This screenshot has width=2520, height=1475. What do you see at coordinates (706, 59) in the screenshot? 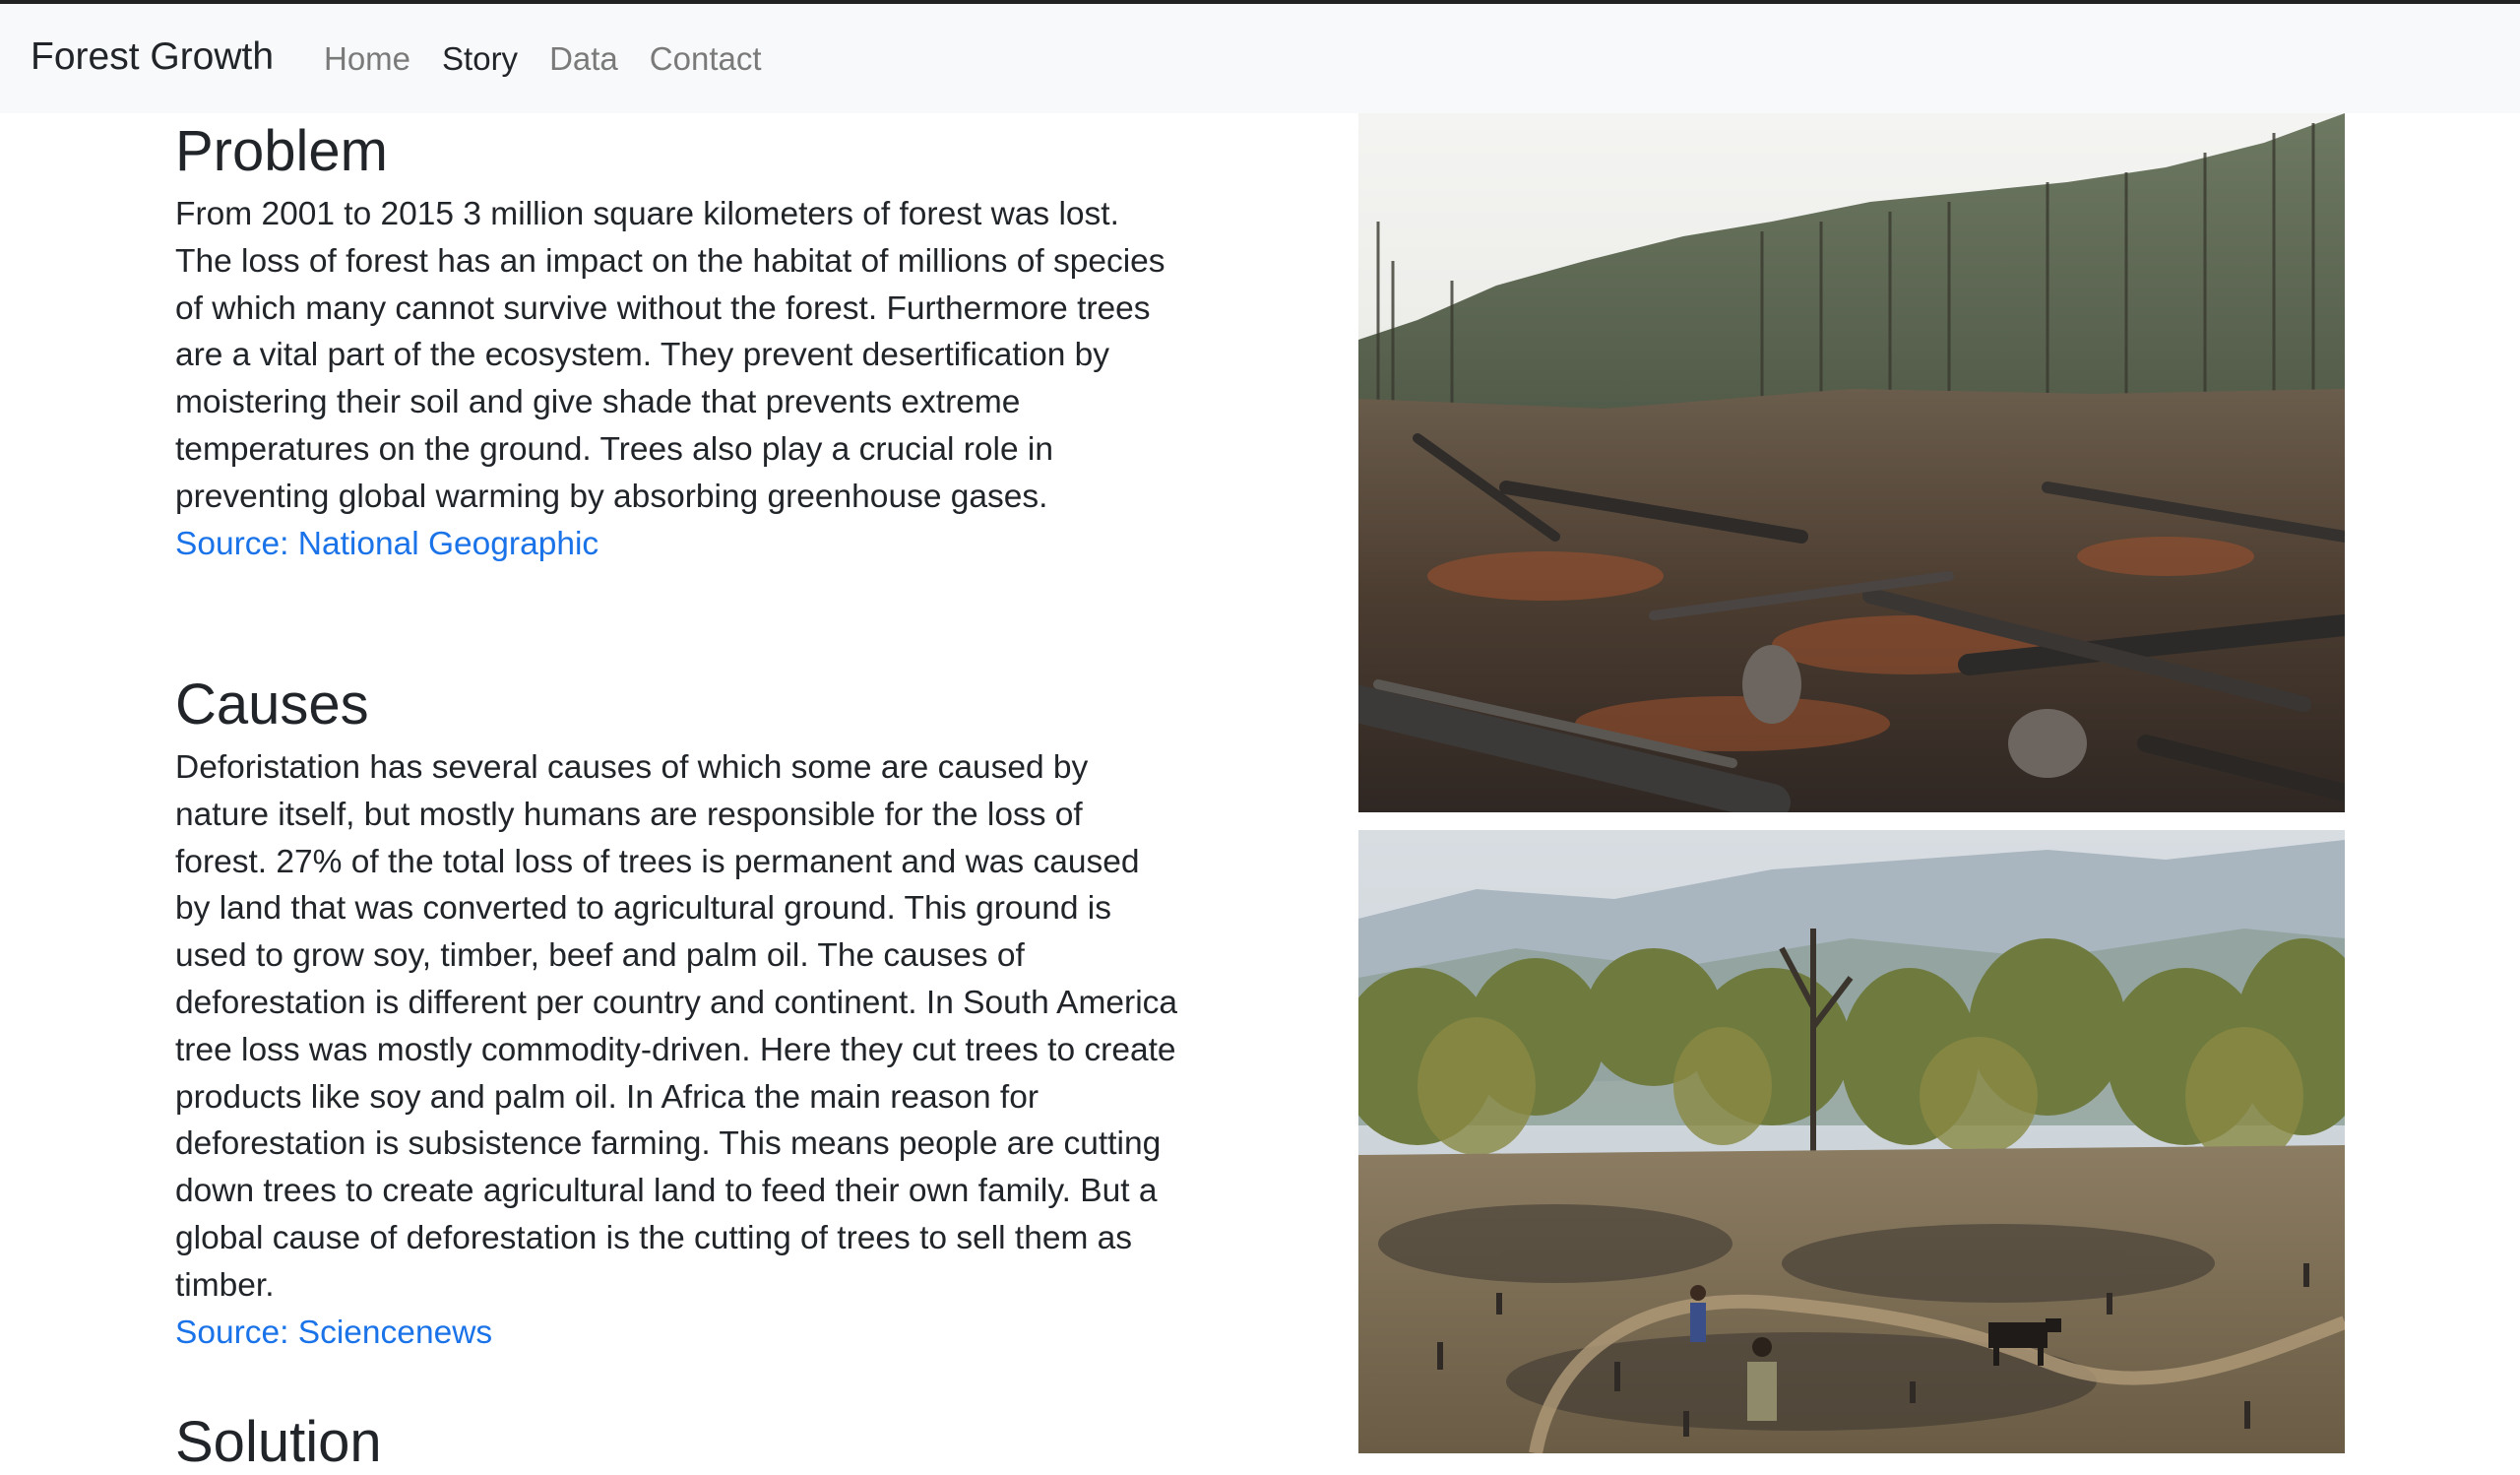
I see `nav-link-contact: Contact` at bounding box center [706, 59].